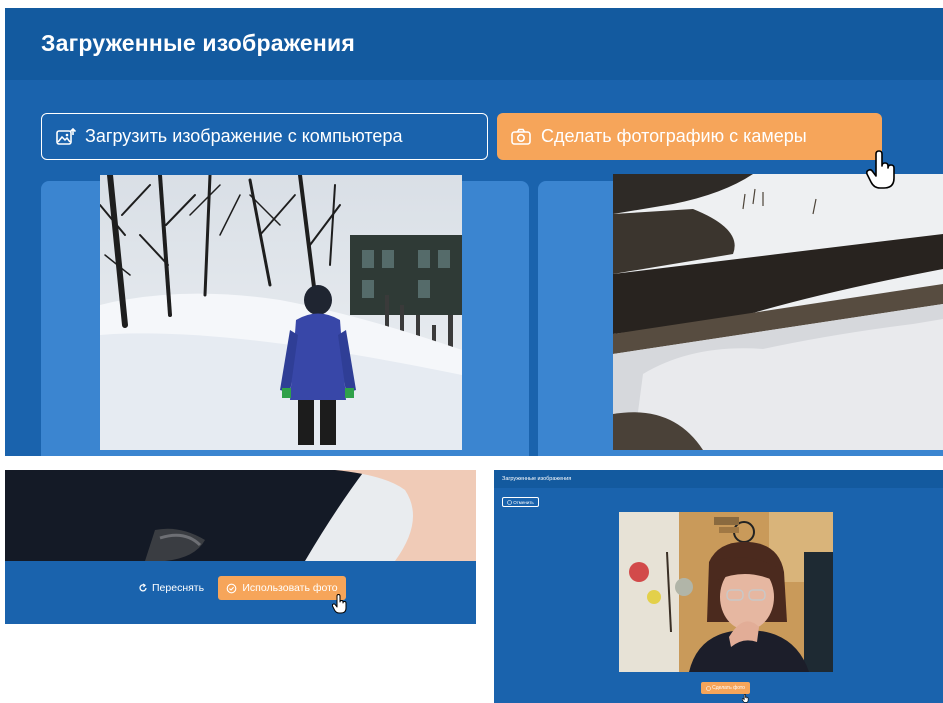 The width and height of the screenshot is (943, 703). I want to click on camera-button-label: Сделать фотографию с камеры, so click(674, 136).